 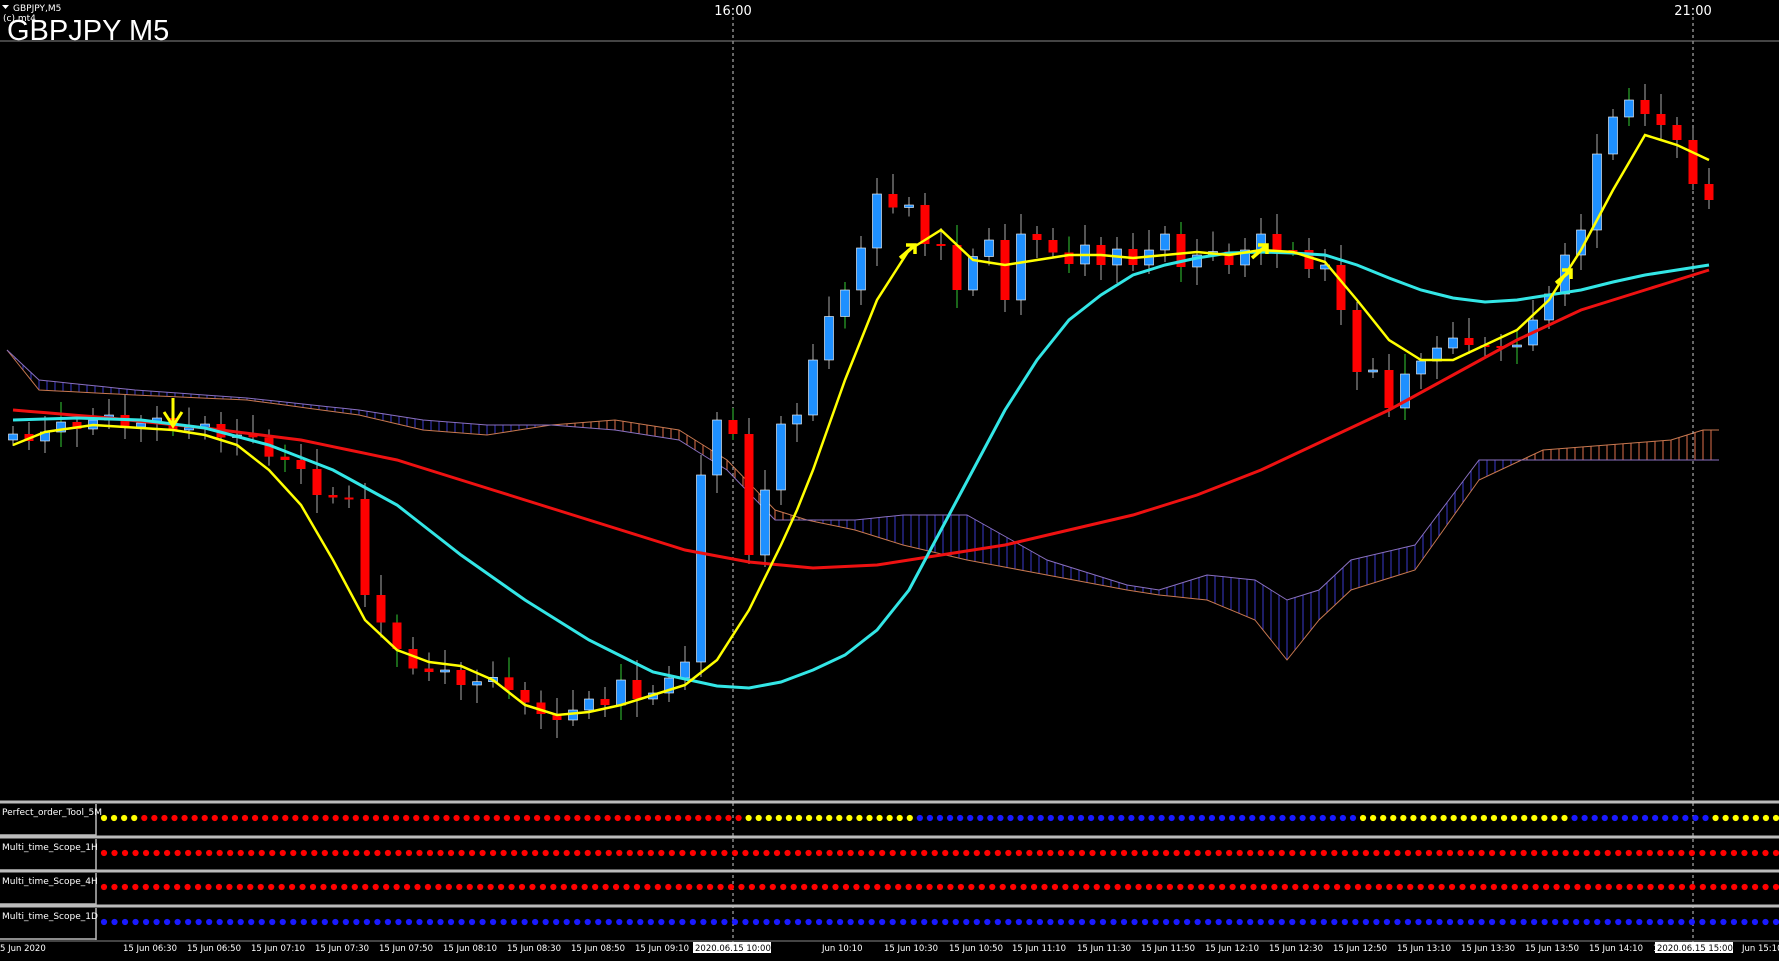 What do you see at coordinates (1104, 949) in the screenshot?
I see `time-axis-label: 15 Jun 11:30` at bounding box center [1104, 949].